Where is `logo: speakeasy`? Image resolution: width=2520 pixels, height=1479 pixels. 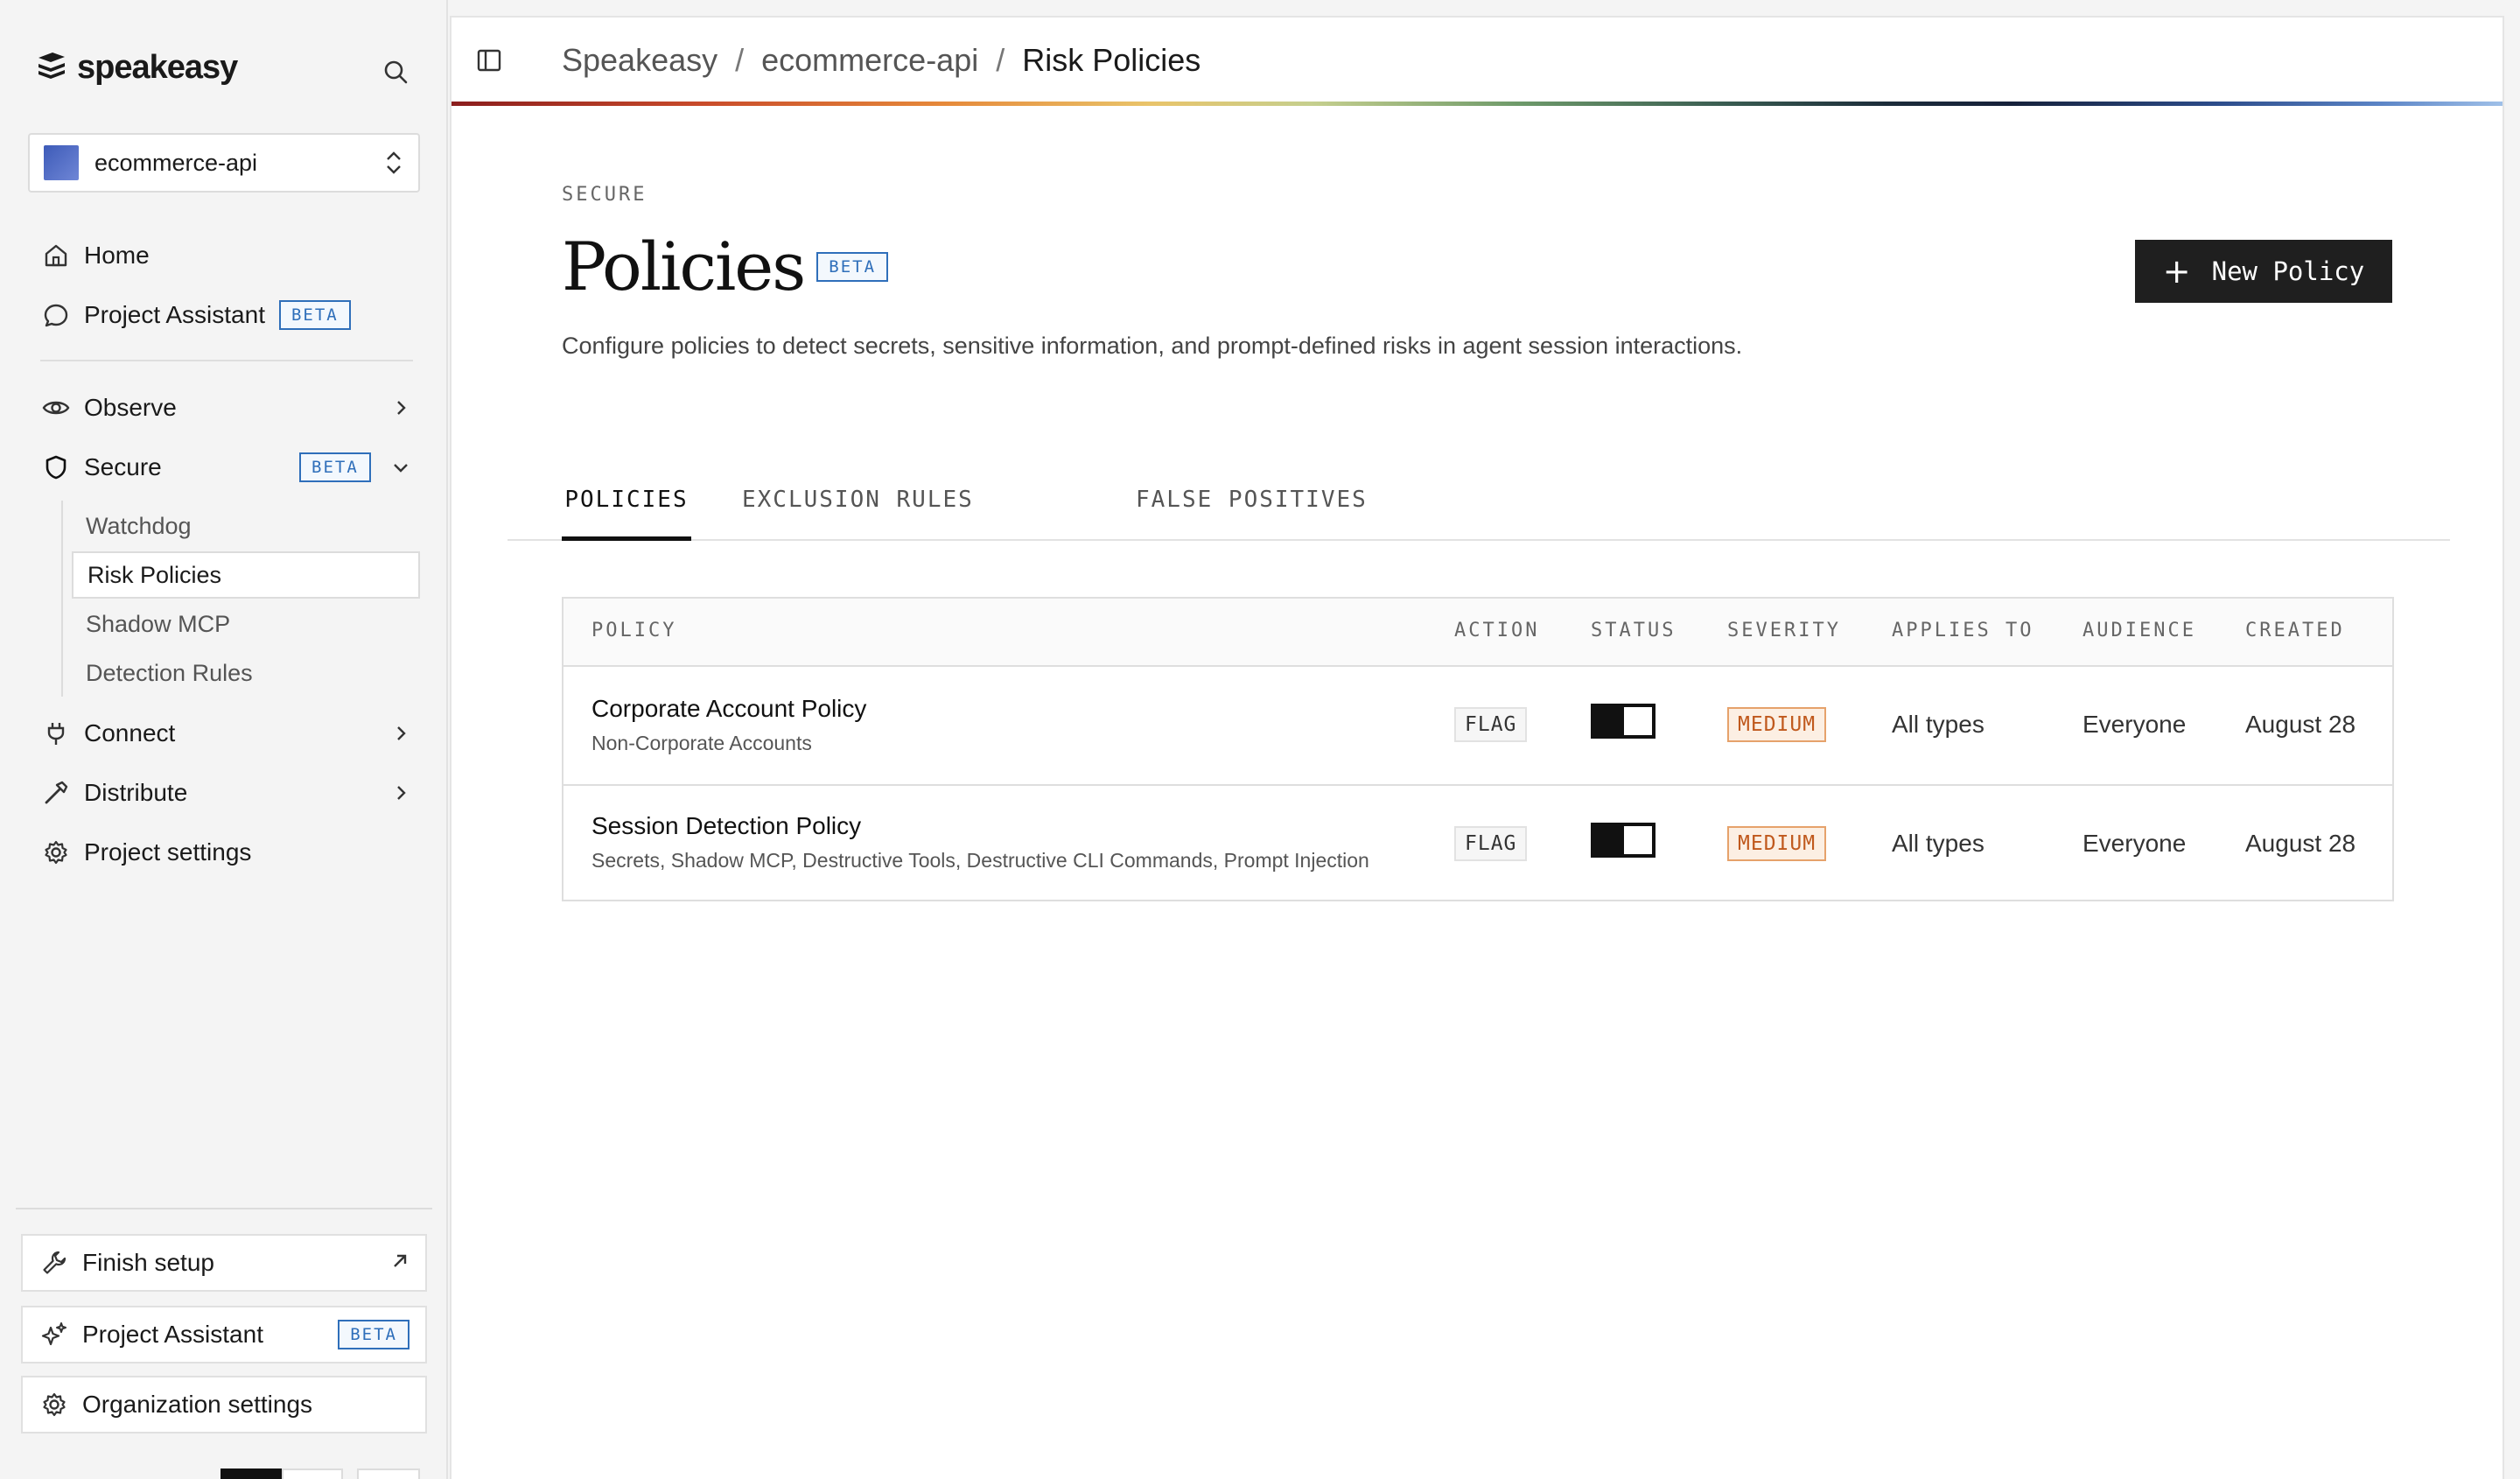 logo: speakeasy is located at coordinates (136, 68).